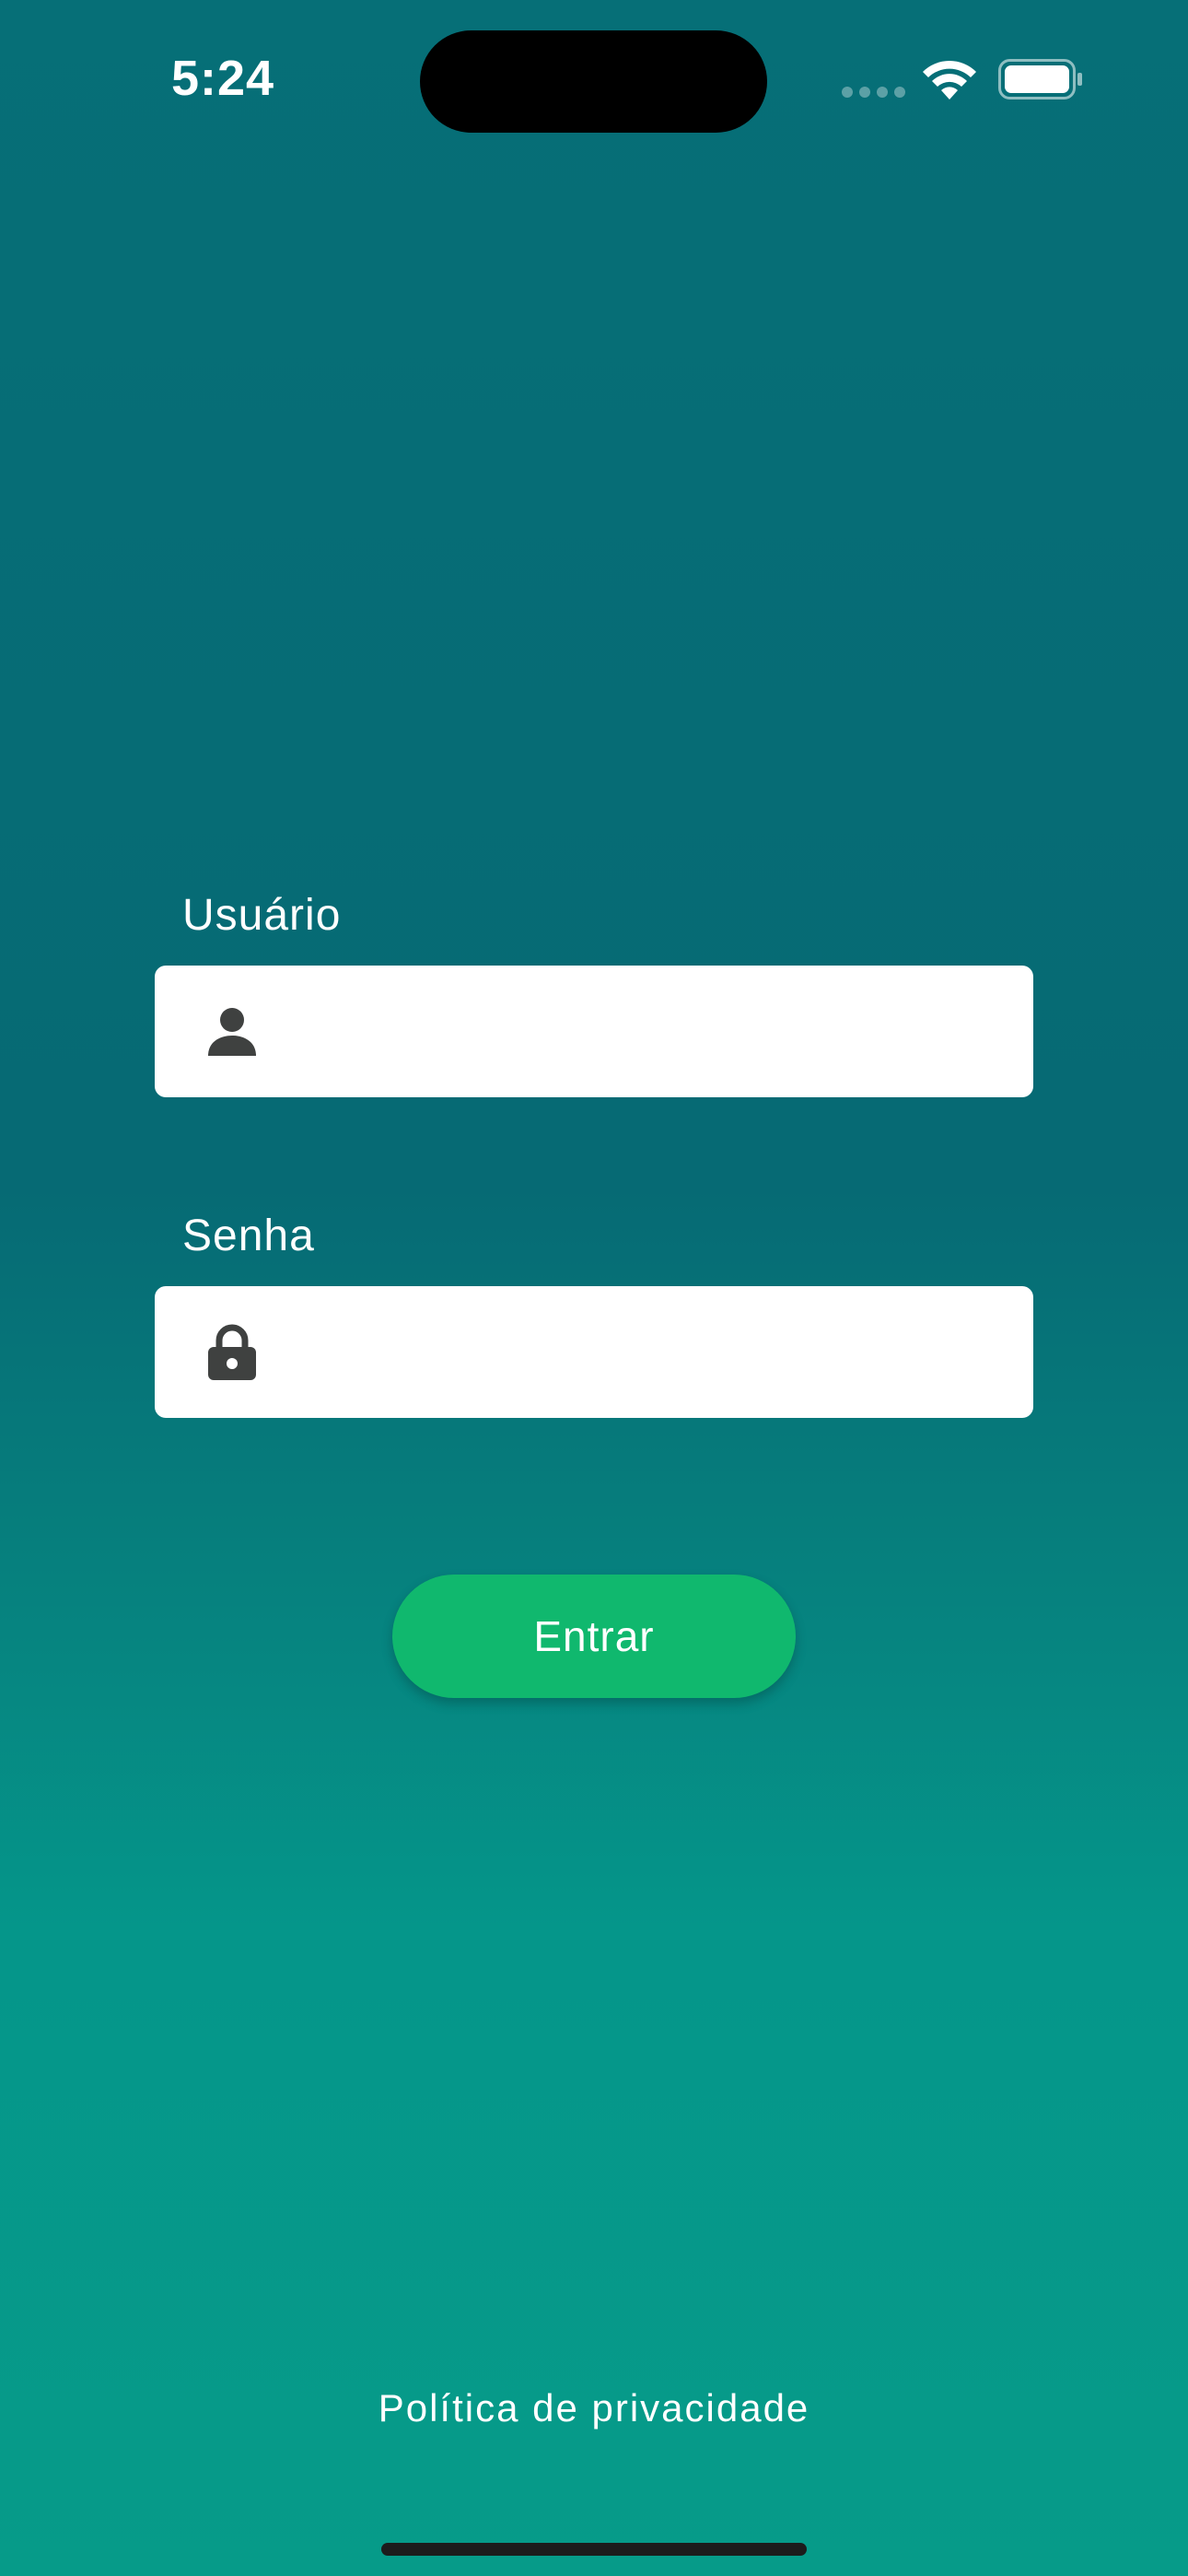 The width and height of the screenshot is (1188, 2576). What do you see at coordinates (232, 1352) in the screenshot?
I see `lock-icon` at bounding box center [232, 1352].